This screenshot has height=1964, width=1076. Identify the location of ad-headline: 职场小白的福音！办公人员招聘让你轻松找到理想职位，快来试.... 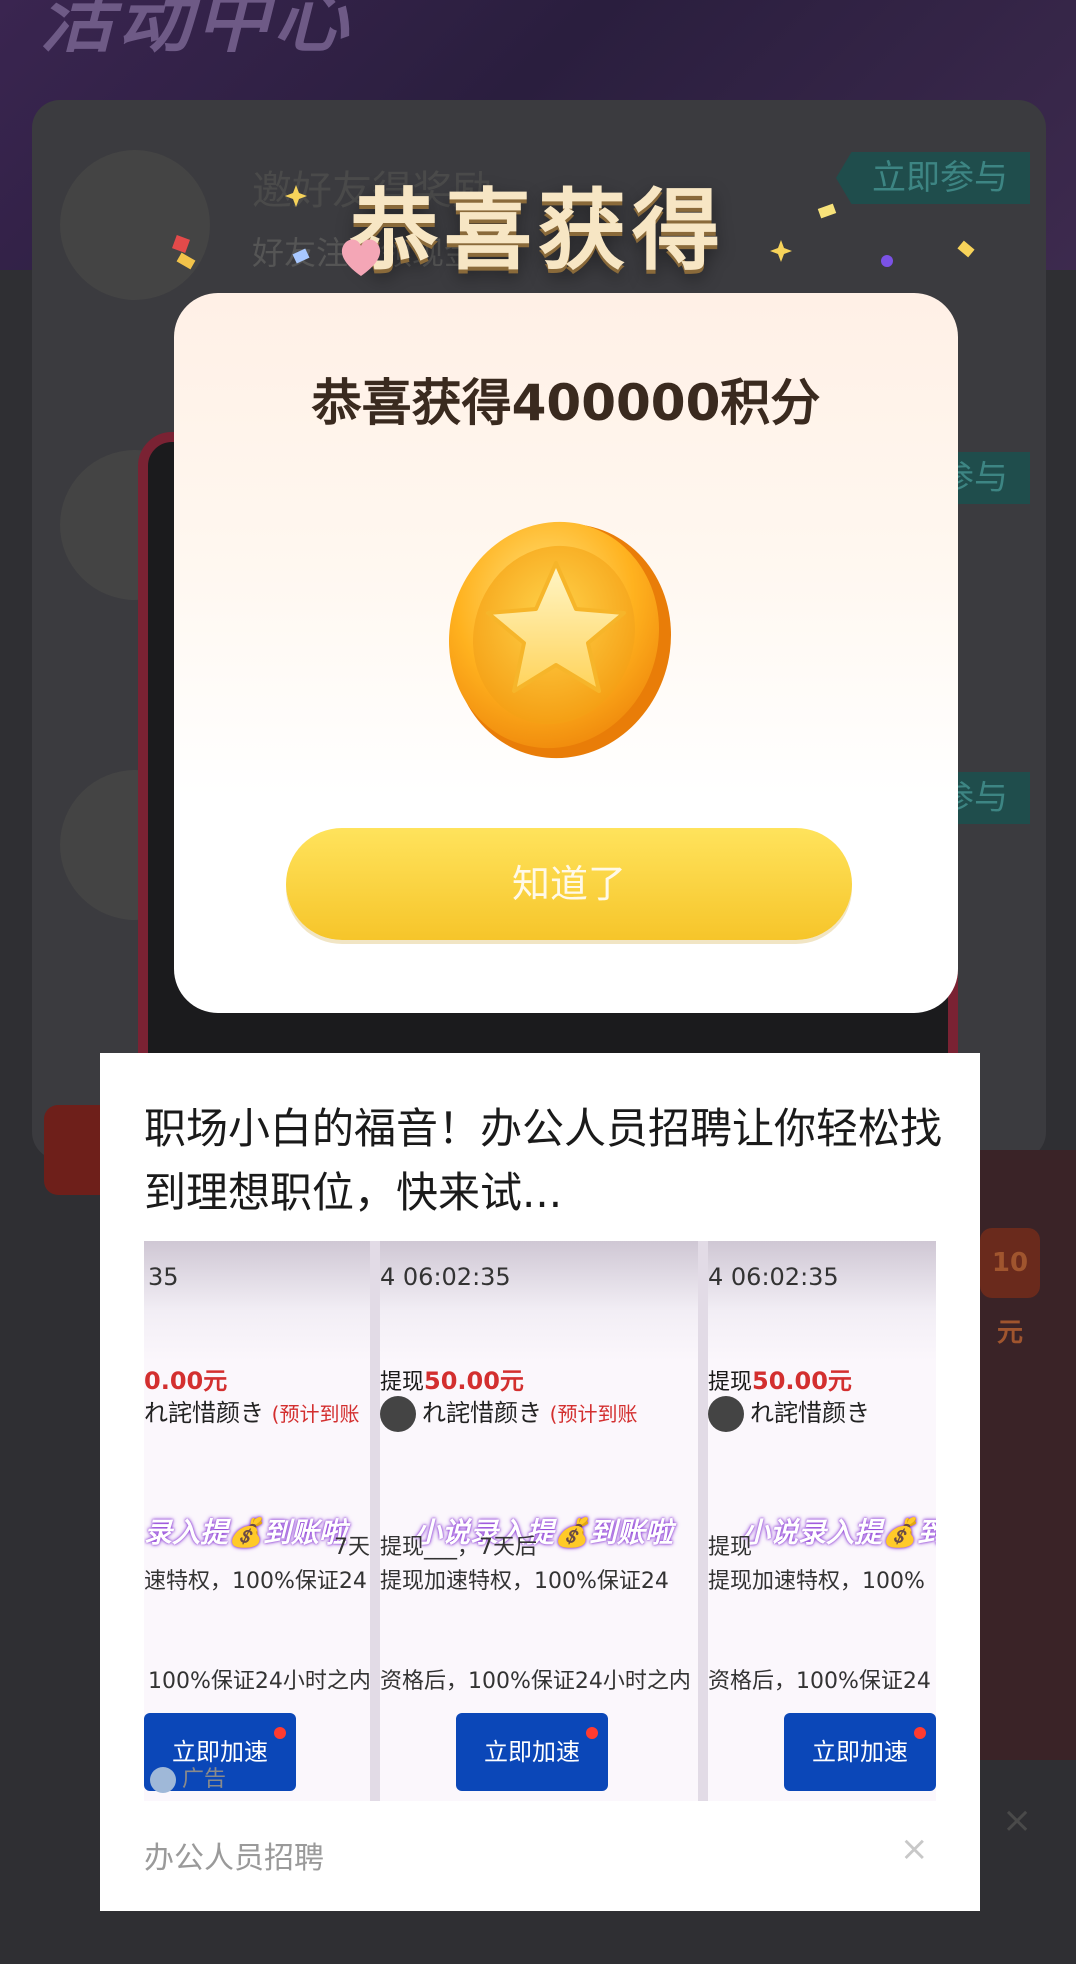
(544, 1161).